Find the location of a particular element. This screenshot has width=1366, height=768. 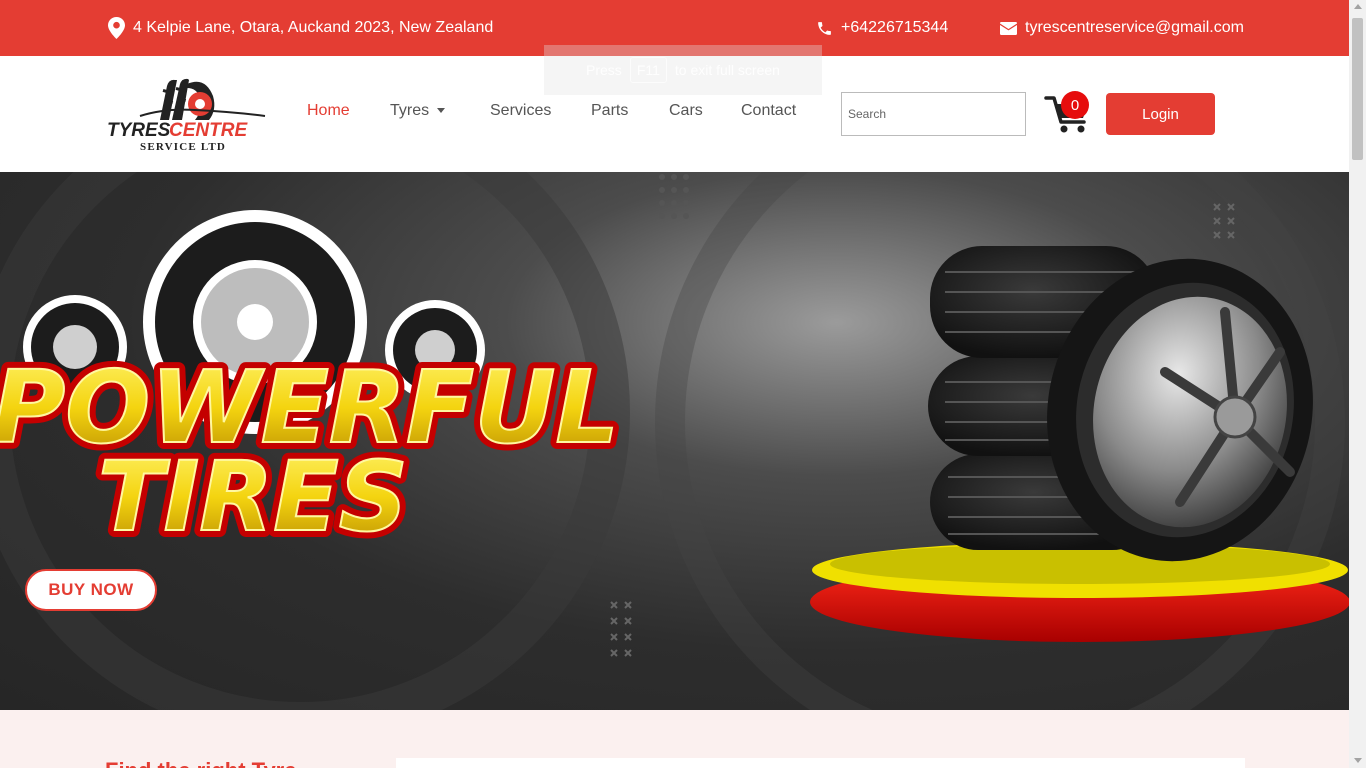

nav-cars: Cars is located at coordinates (686, 111).